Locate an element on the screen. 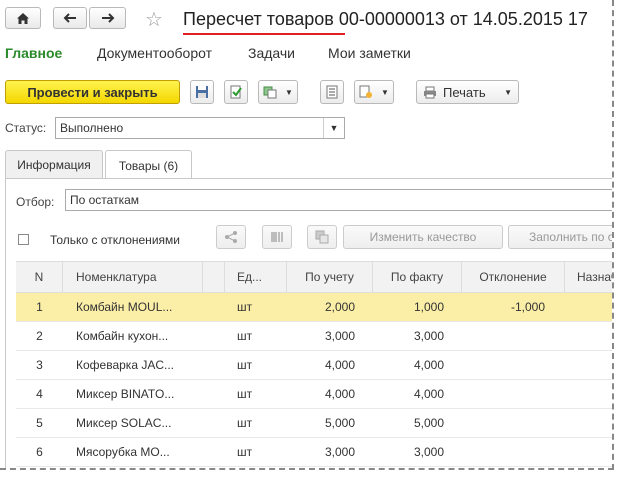  column-header-spacer is located at coordinates (214, 277).